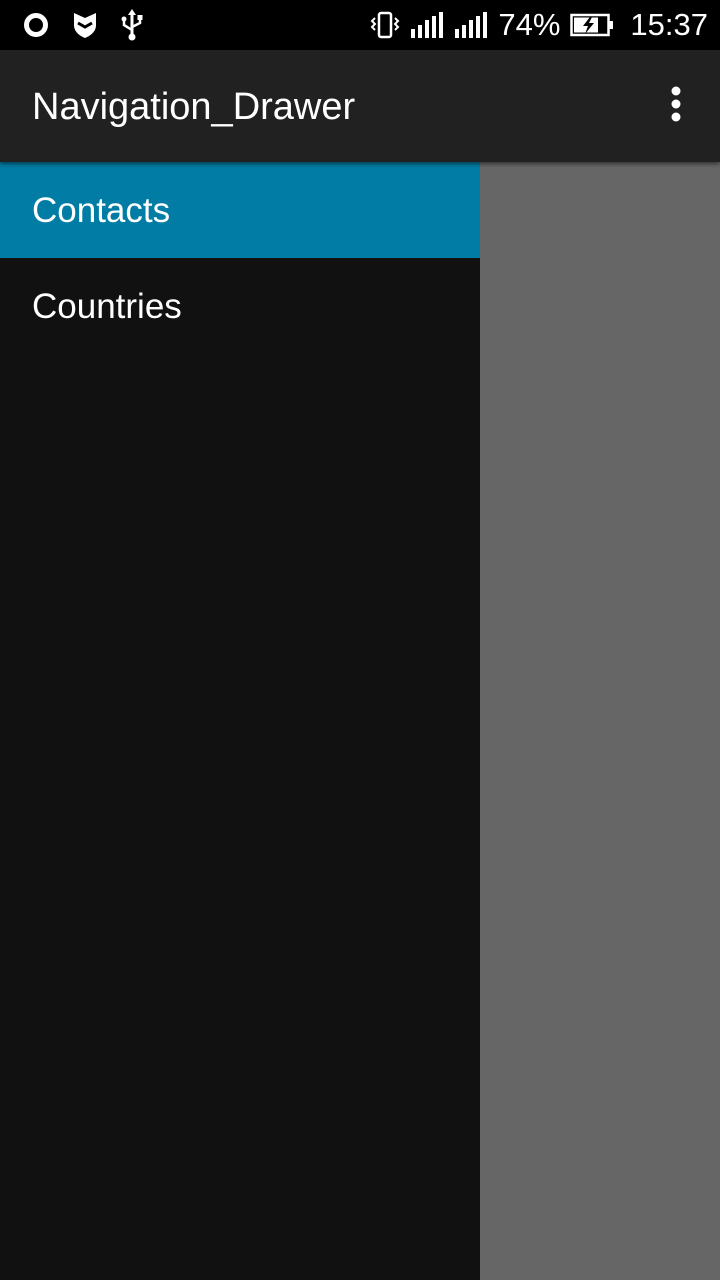 The height and width of the screenshot is (1280, 720). What do you see at coordinates (385, 25) in the screenshot?
I see `vibrate-icon` at bounding box center [385, 25].